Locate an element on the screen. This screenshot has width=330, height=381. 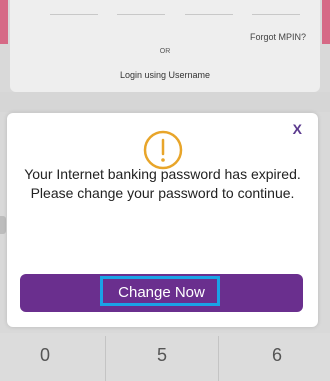
keypad-key-0: 0 is located at coordinates (45, 355).